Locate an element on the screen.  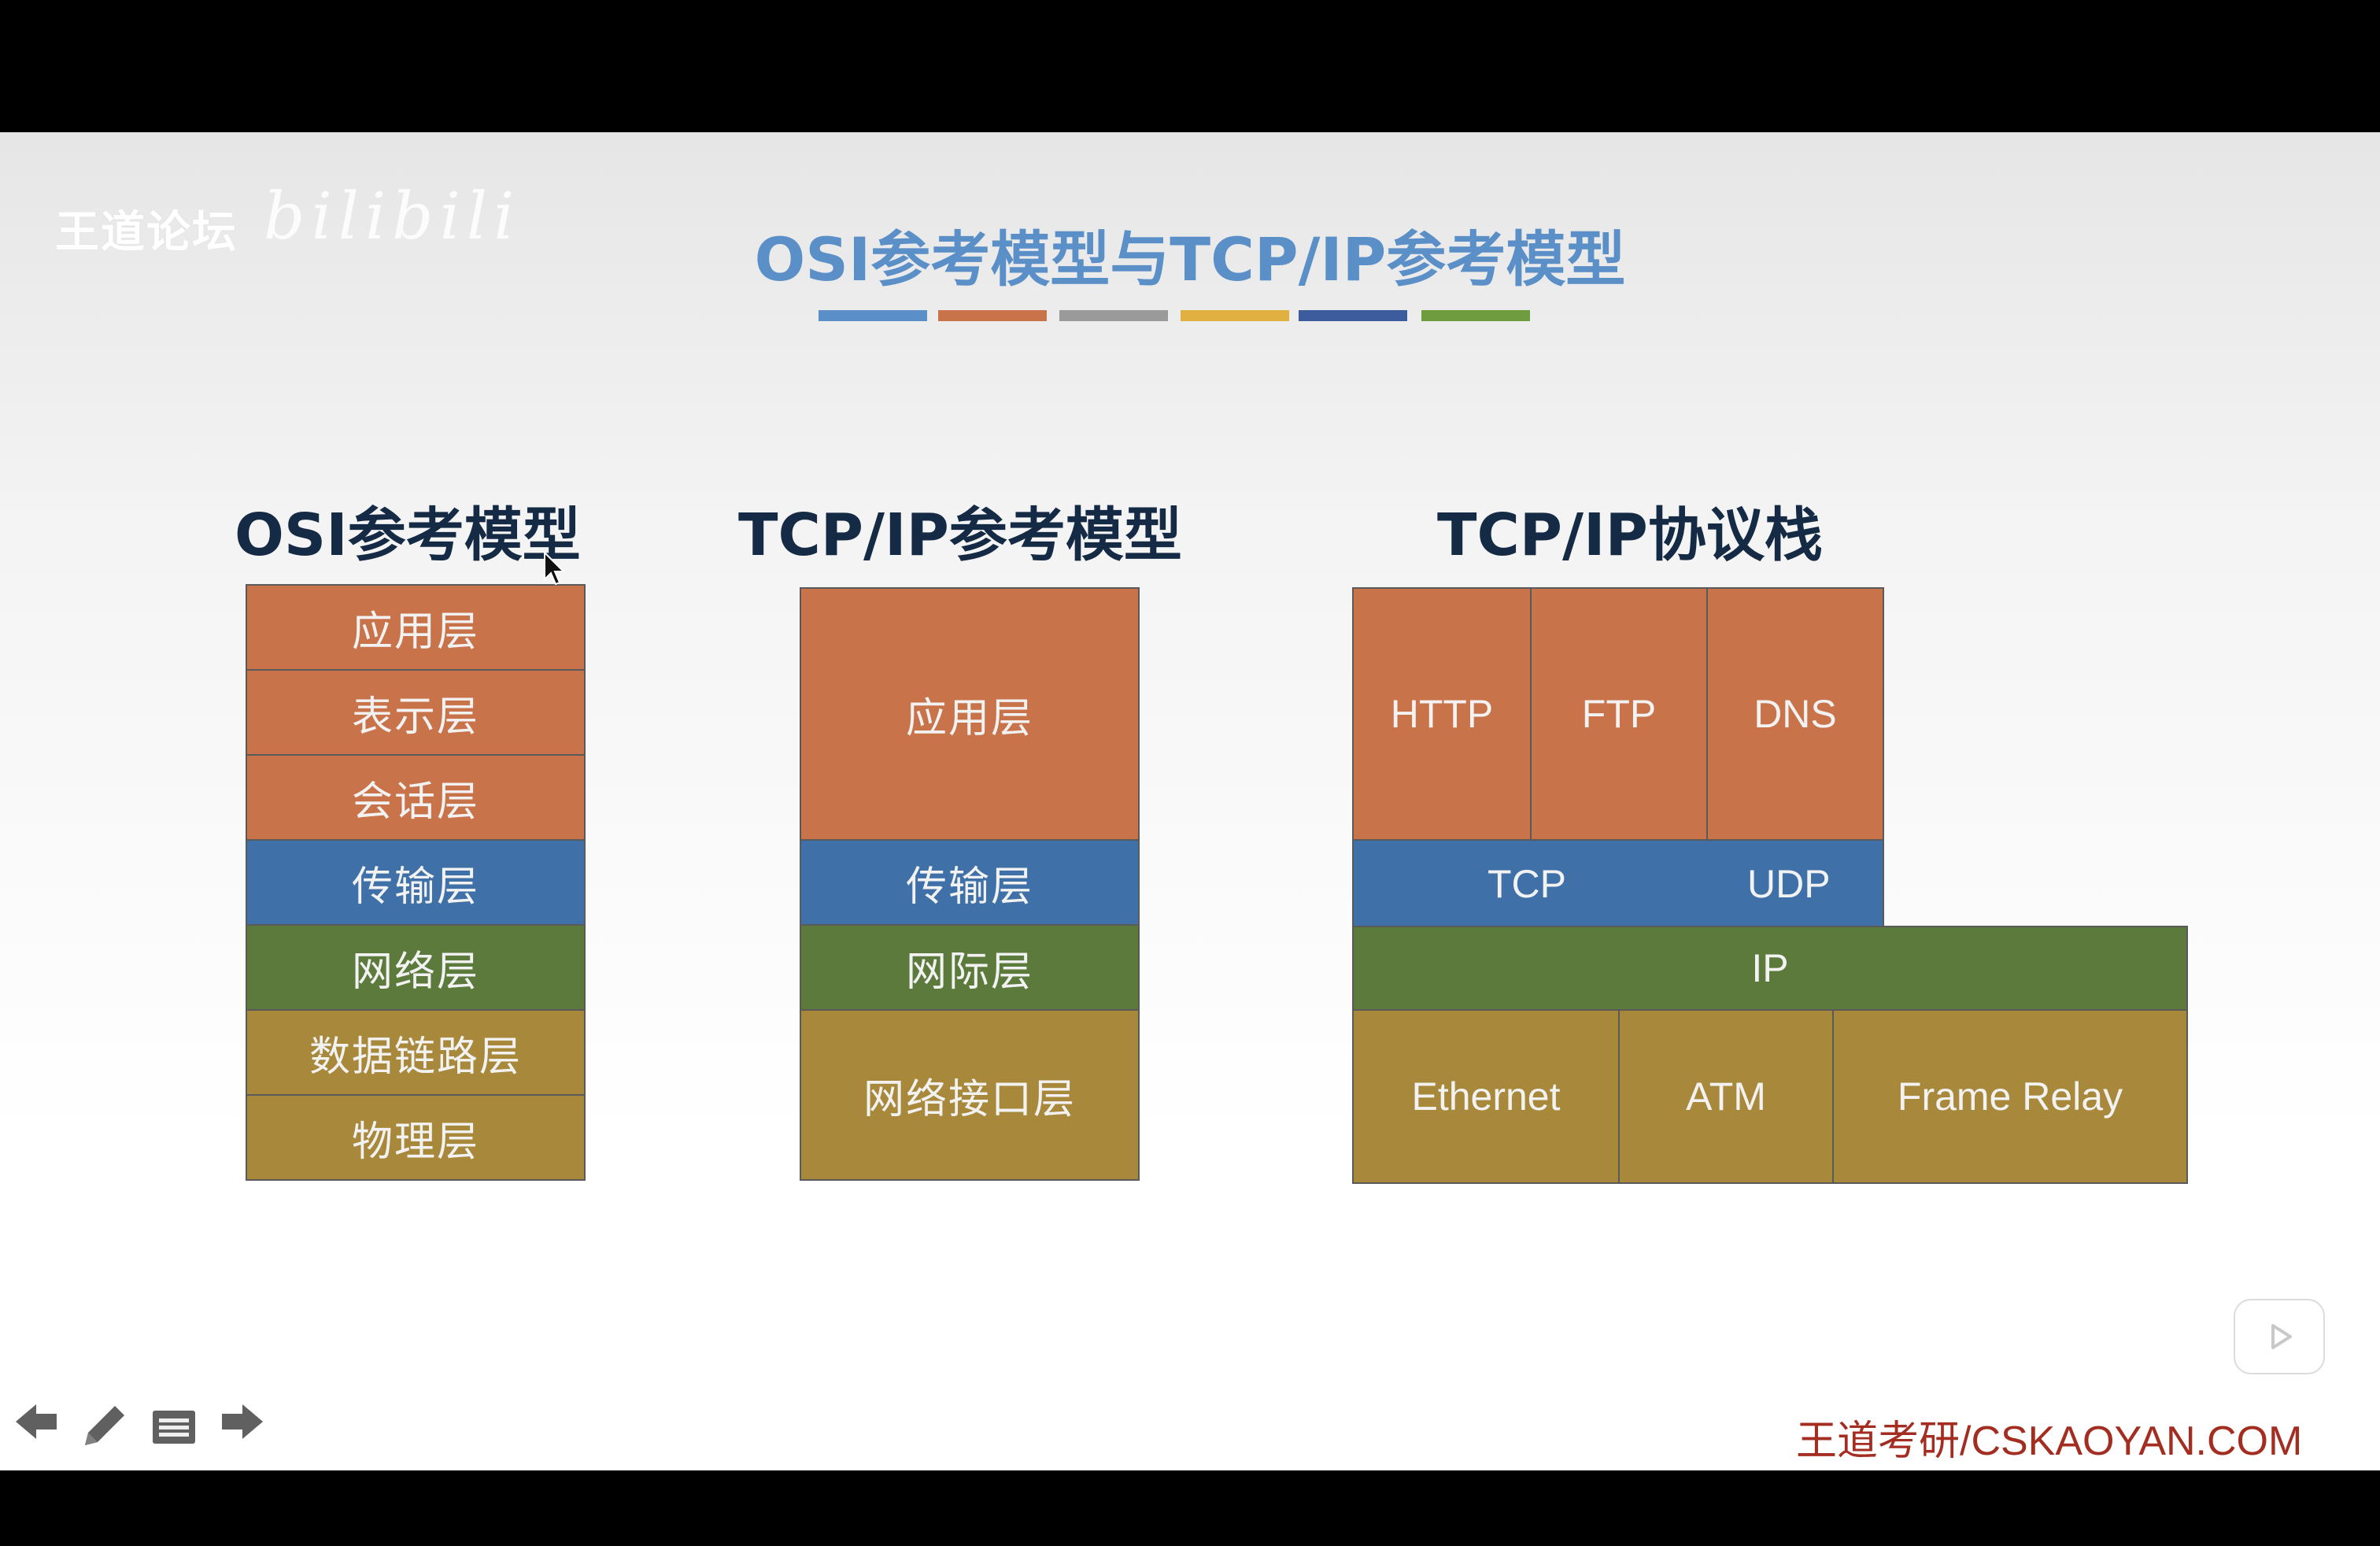
protocol-ftp: FTP is located at coordinates (1619, 714).